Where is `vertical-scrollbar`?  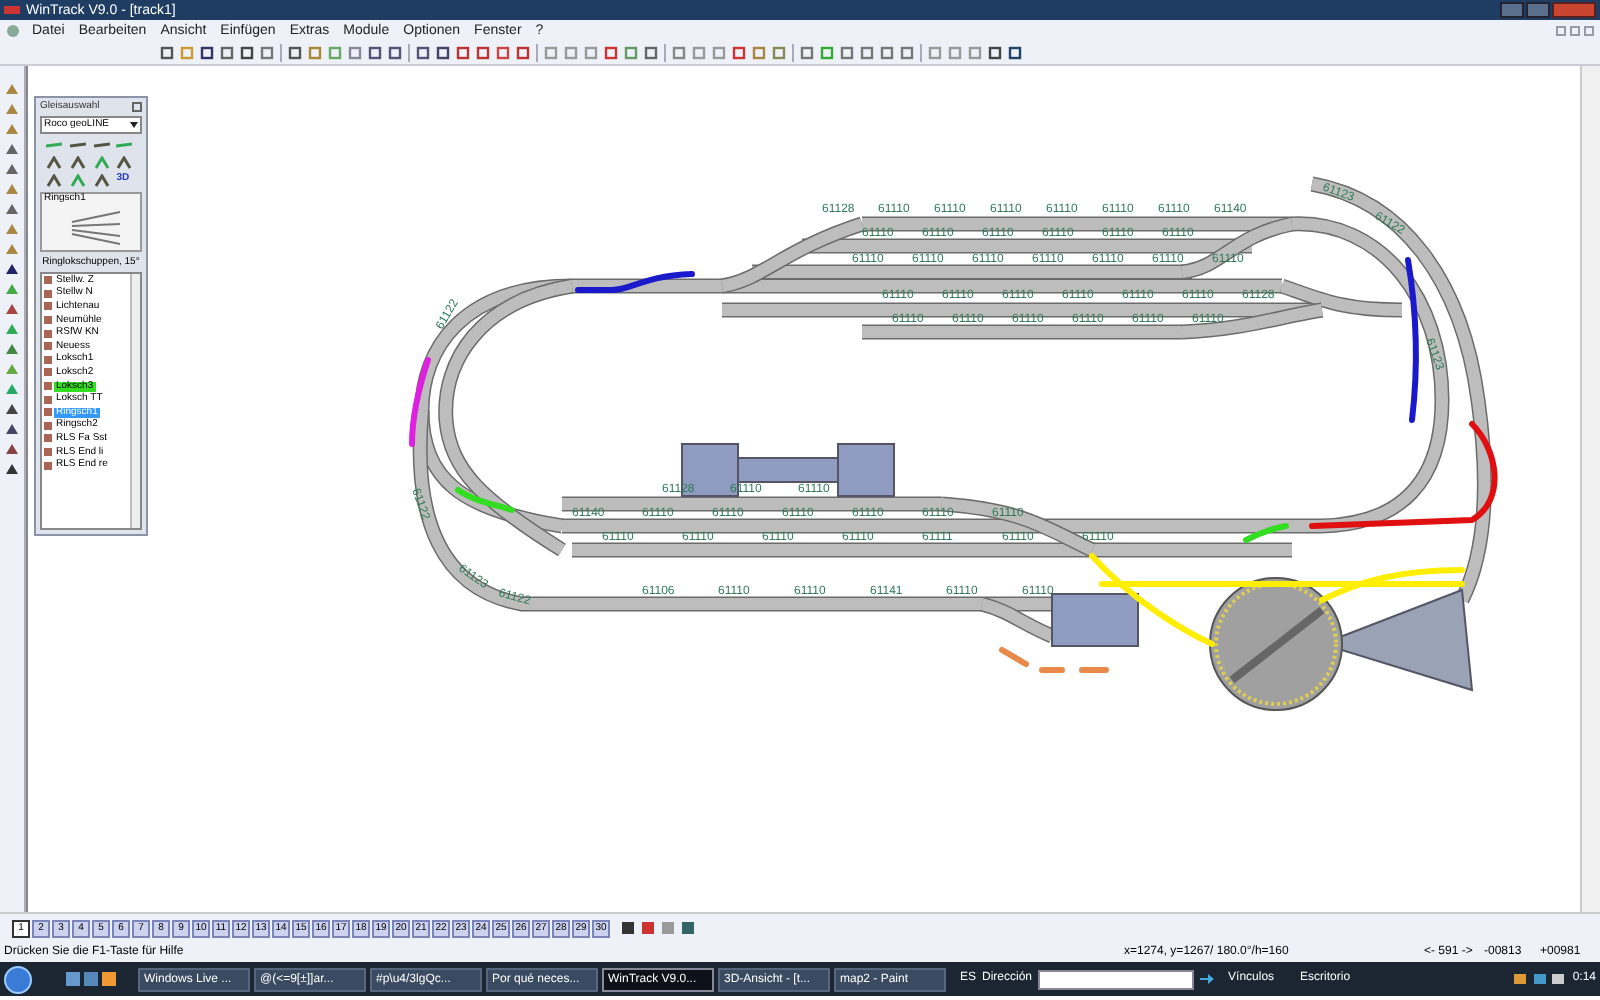
vertical-scrollbar is located at coordinates (1590, 489).